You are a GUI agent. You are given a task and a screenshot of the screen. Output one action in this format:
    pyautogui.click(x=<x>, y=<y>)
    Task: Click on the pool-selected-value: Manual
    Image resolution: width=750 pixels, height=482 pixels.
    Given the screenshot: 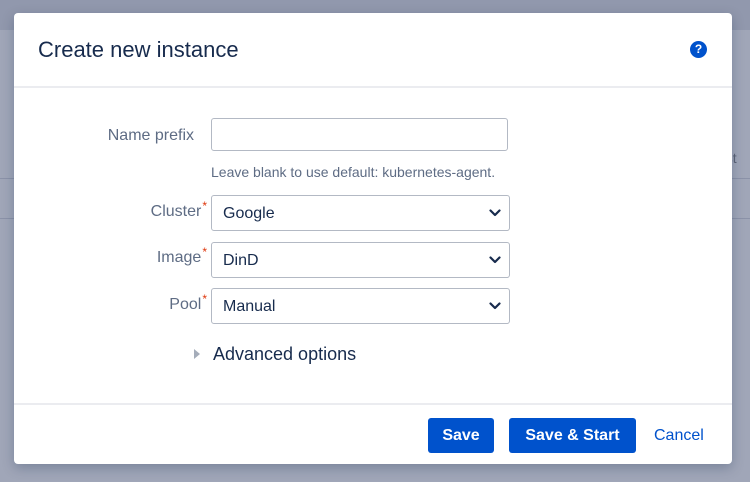 What is the action you would take?
    pyautogui.click(x=249, y=306)
    